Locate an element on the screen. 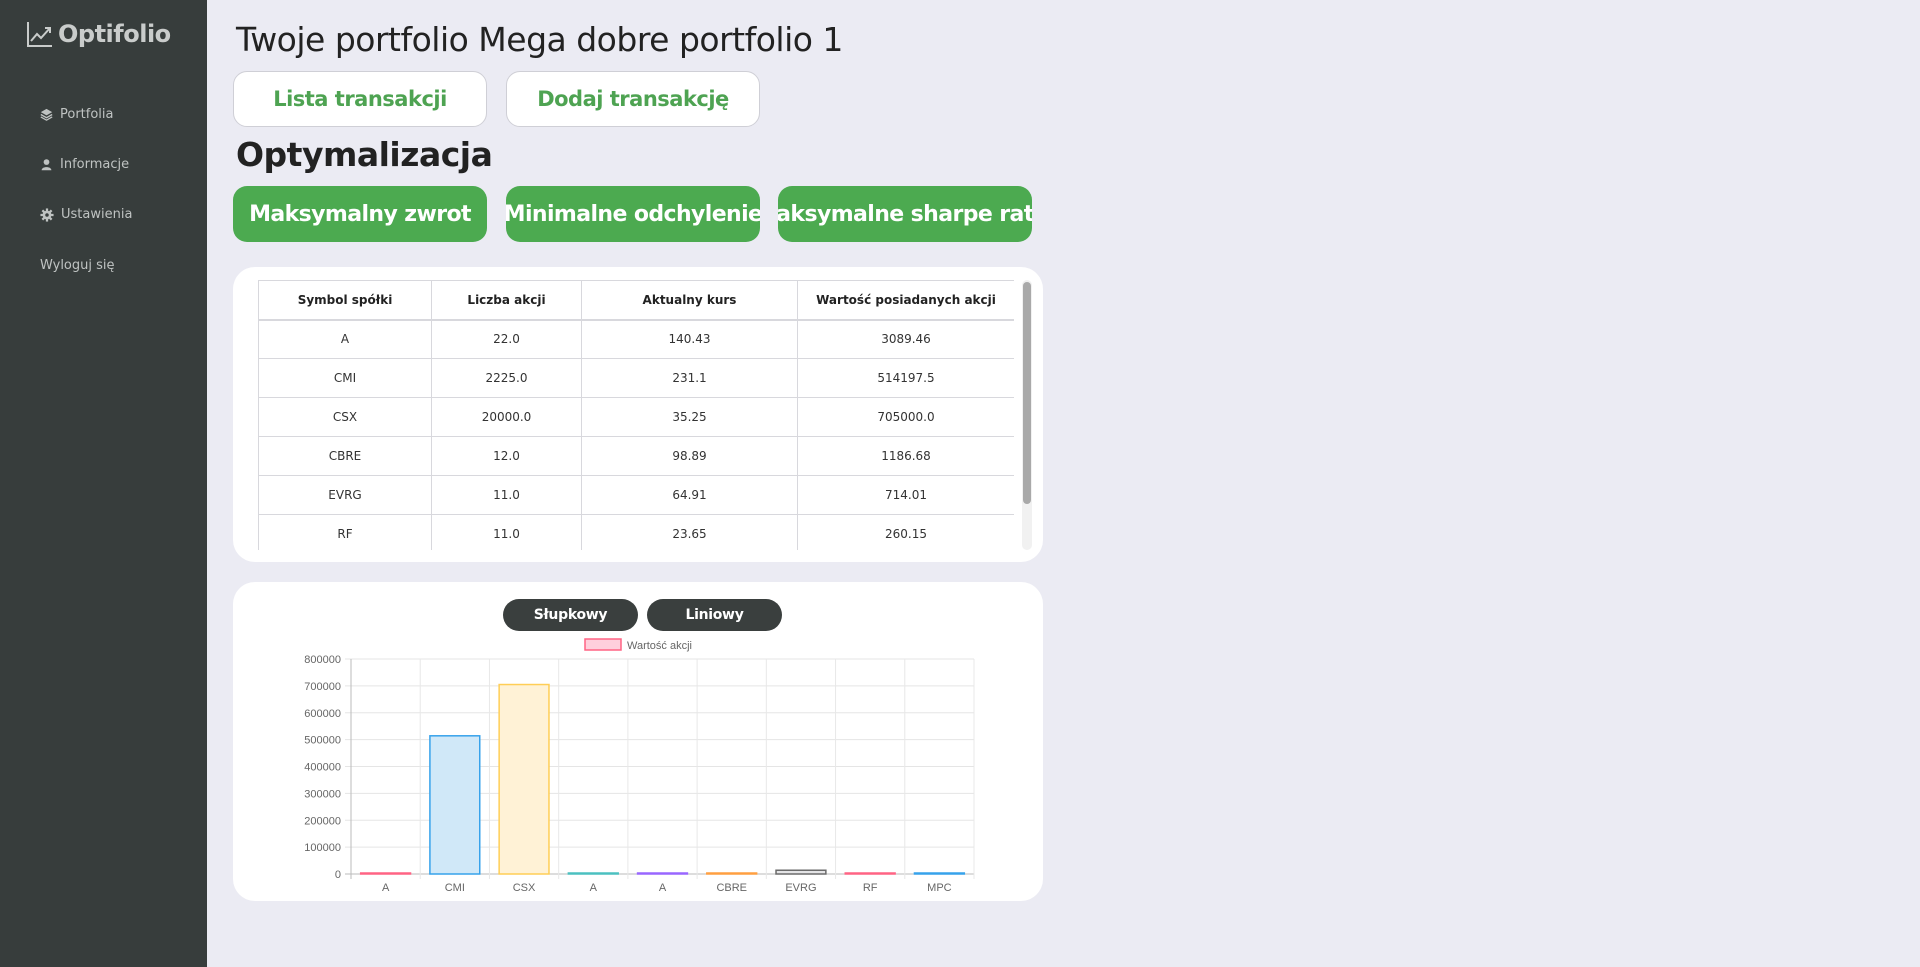 The image size is (1920, 967). table-row: CBRE 12.0 98.89 1186.68 is located at coordinates (636, 456).